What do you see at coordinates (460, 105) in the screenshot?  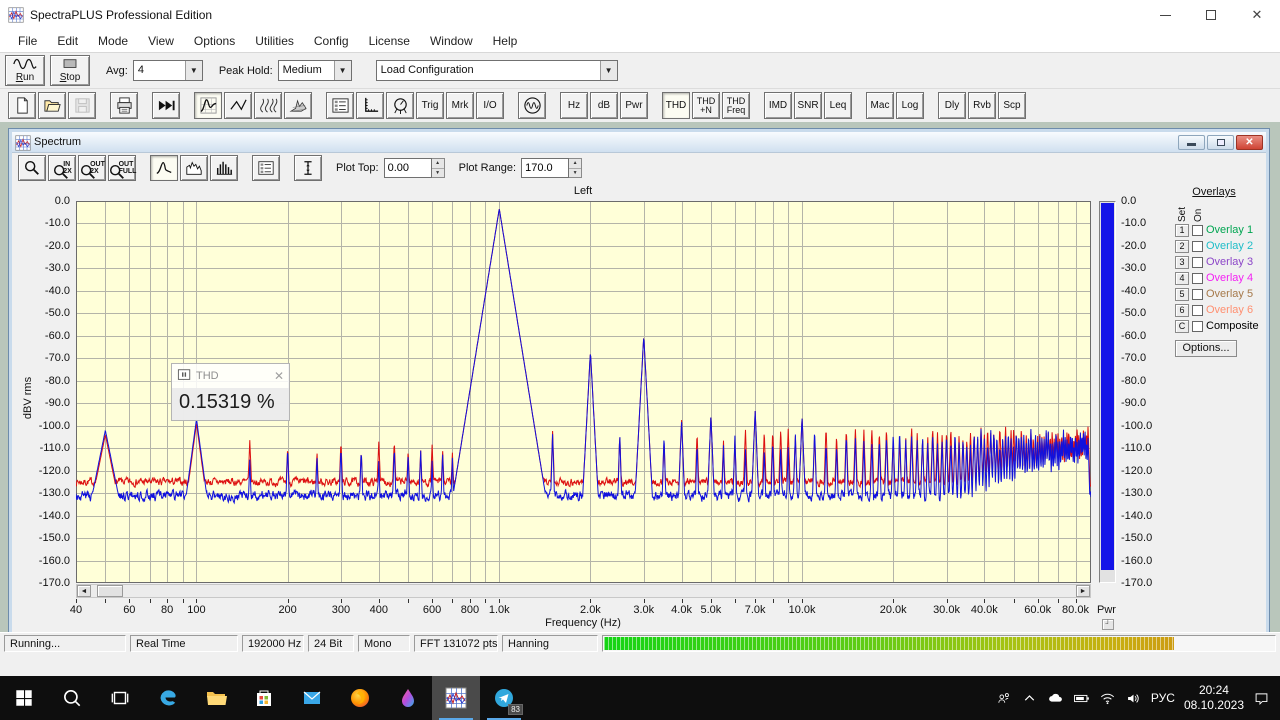 I see `toolbar-button-mrk: Mrk` at bounding box center [460, 105].